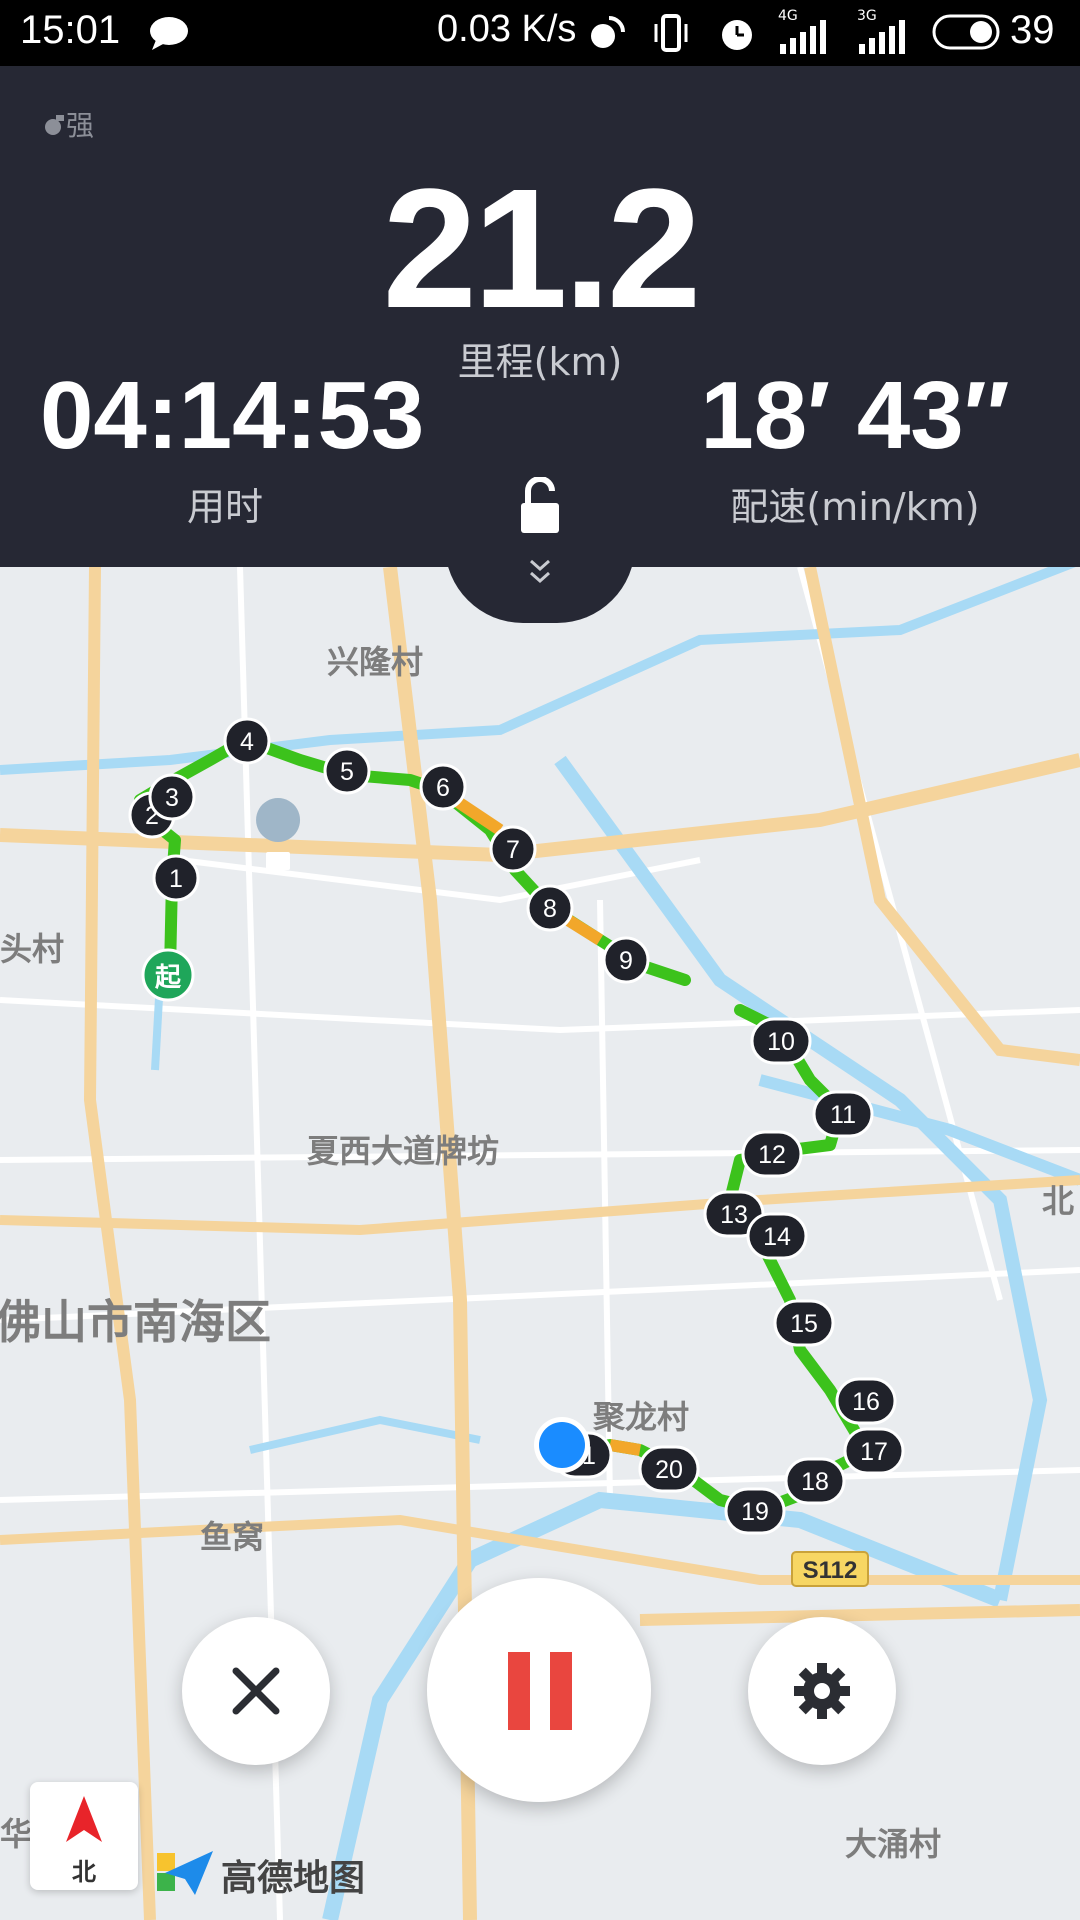 Image resolution: width=1080 pixels, height=1920 pixels. What do you see at coordinates (232, 415) in the screenshot?
I see `time-value: 04:14:53` at bounding box center [232, 415].